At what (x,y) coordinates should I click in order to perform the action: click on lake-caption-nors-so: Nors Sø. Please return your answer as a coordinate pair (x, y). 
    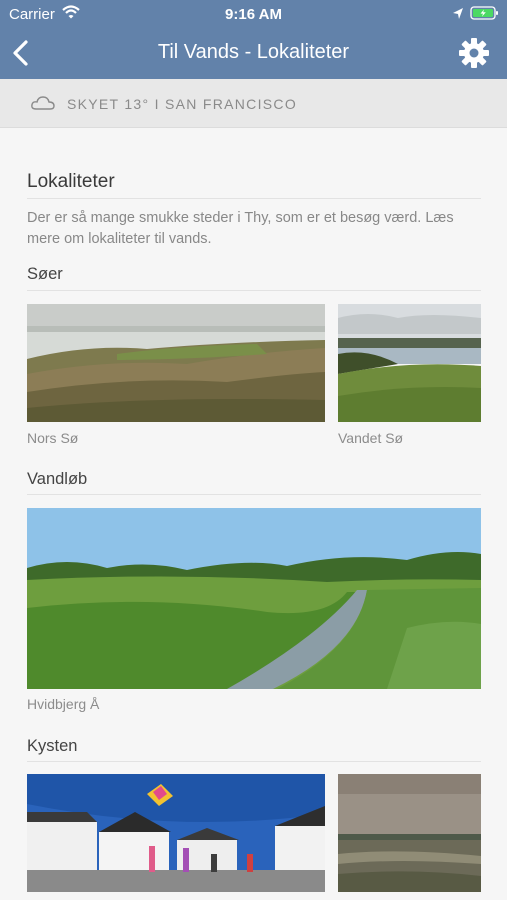
    Looking at the image, I should click on (52, 438).